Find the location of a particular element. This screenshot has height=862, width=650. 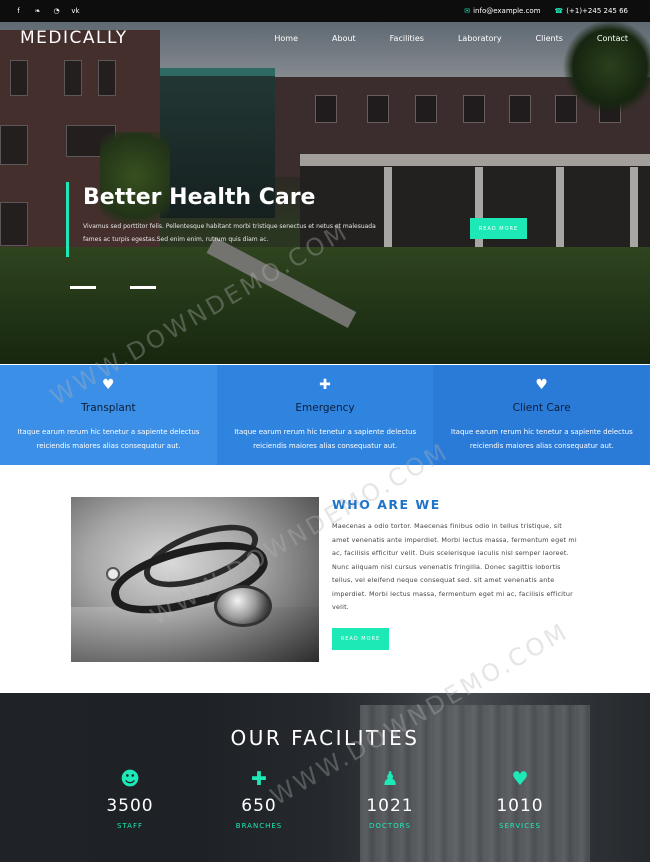

service-title: Emergency is located at coordinates (325, 408).